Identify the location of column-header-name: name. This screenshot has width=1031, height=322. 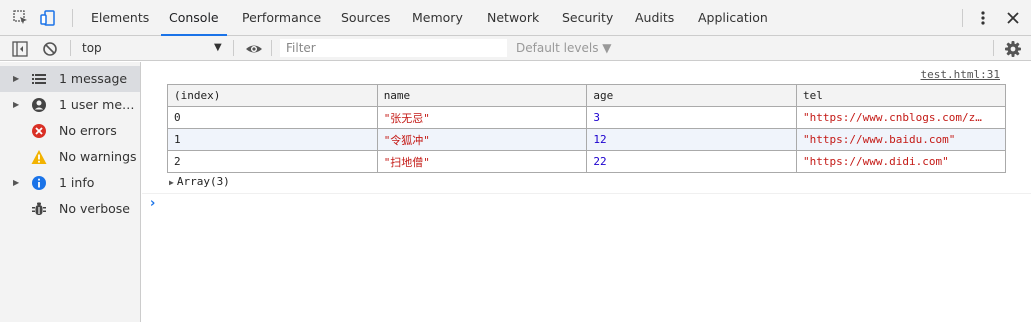
(482, 95).